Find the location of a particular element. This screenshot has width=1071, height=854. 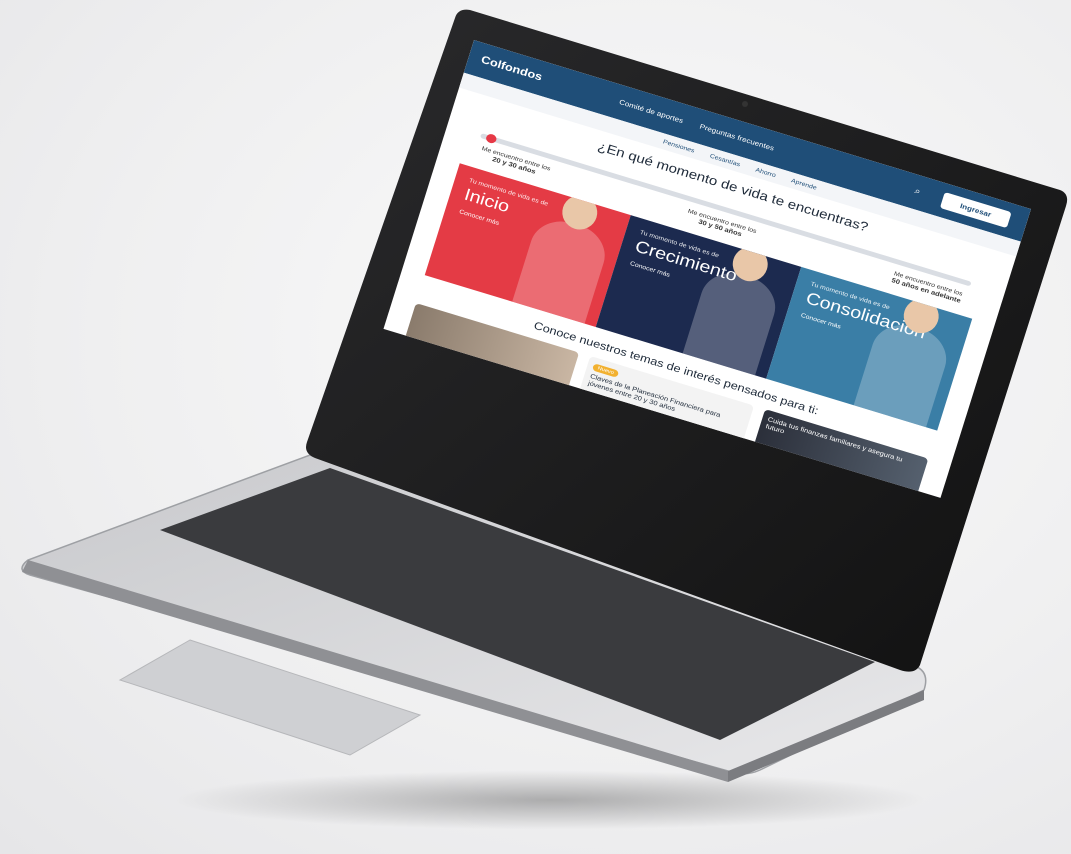

subnav-item: Pensiones is located at coordinates (678, 146).